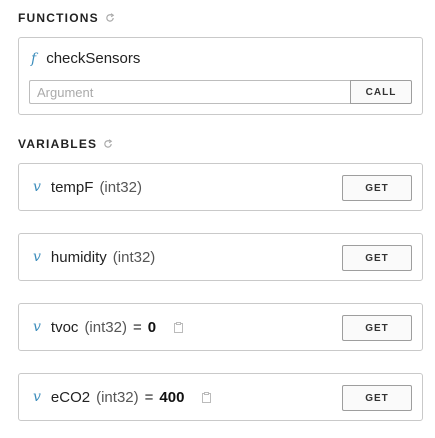  What do you see at coordinates (220, 327) in the screenshot?
I see `variable-card-tvoc: v tvoc (int32) = 0 GET` at bounding box center [220, 327].